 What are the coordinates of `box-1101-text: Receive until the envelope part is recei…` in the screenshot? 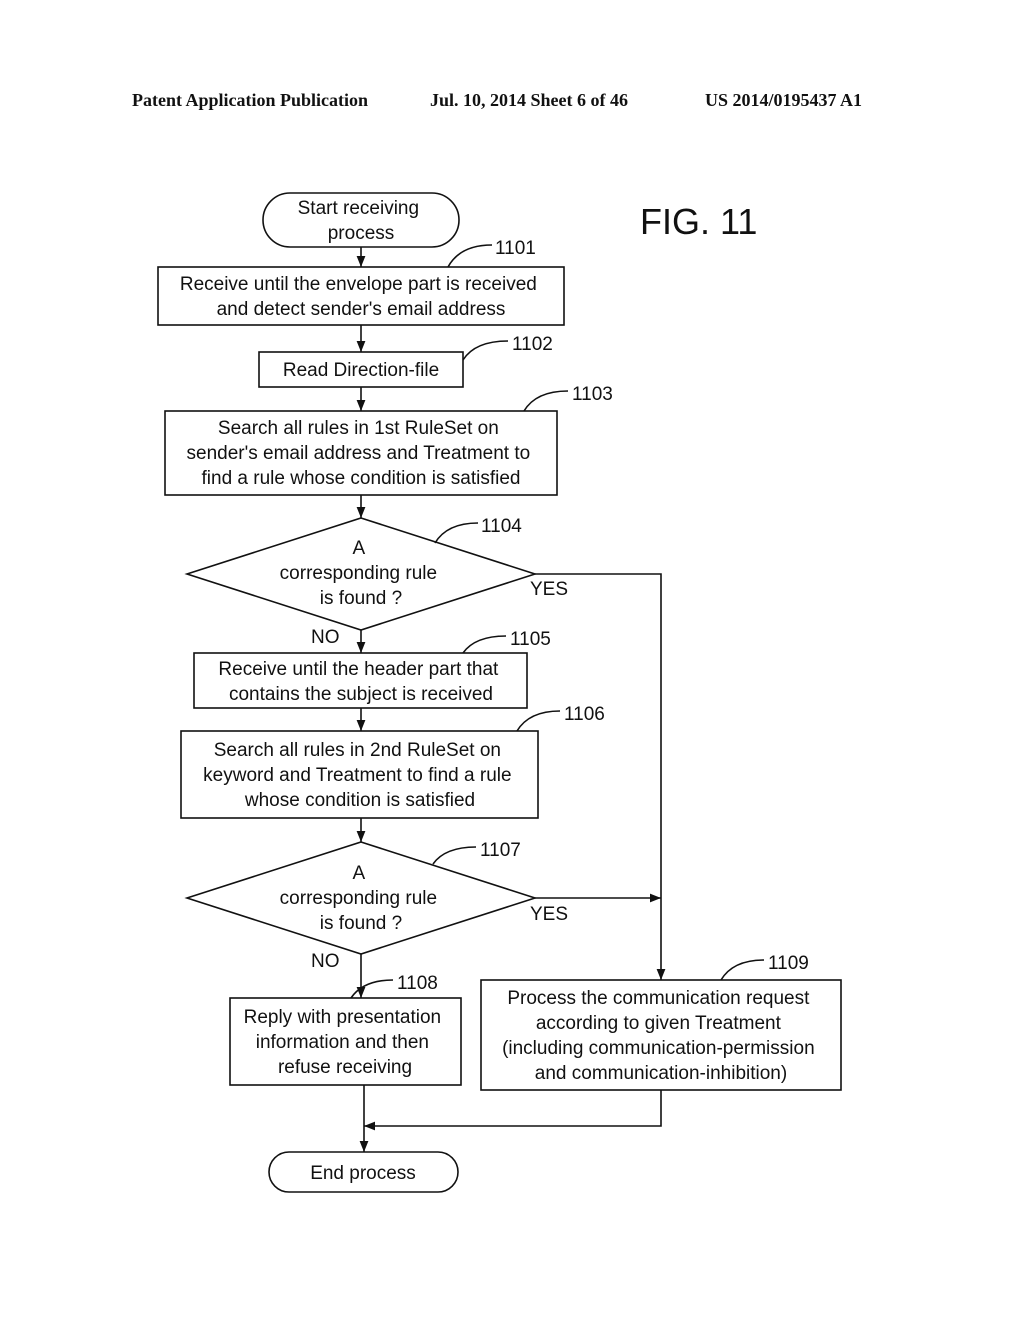 It's located at (361, 297).